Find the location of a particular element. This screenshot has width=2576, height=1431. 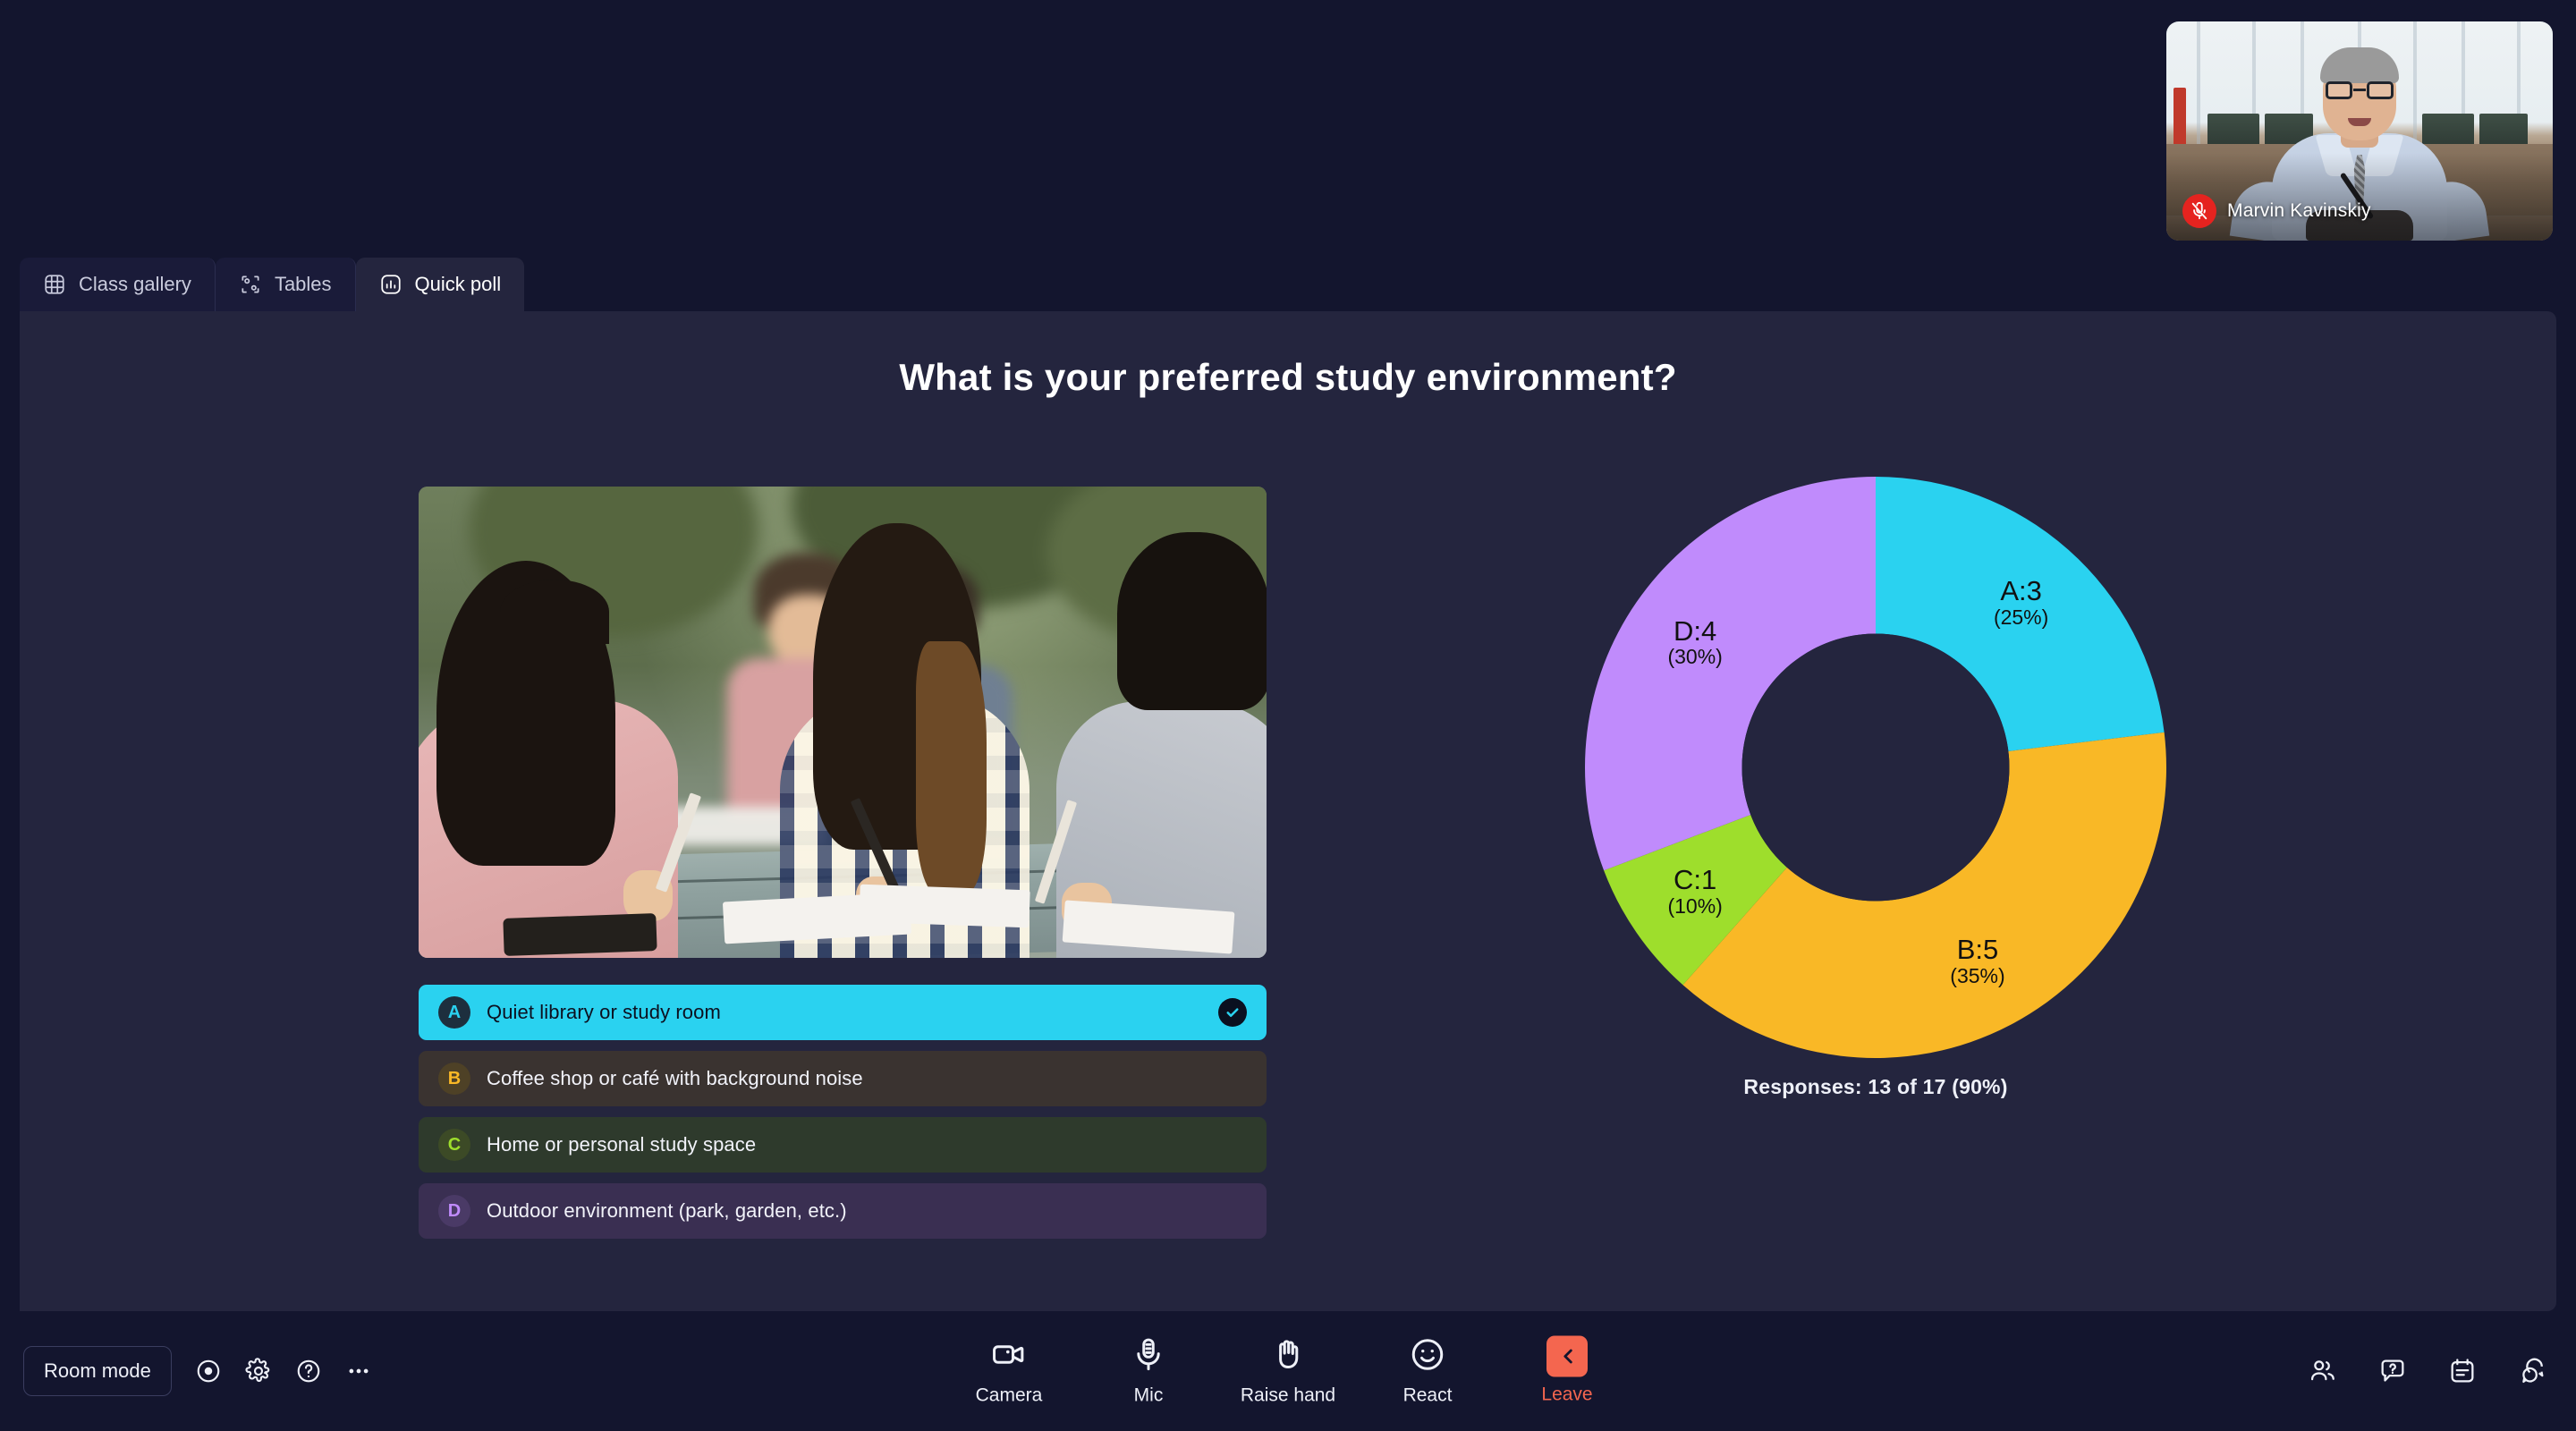

react-button: React is located at coordinates (1427, 1372).